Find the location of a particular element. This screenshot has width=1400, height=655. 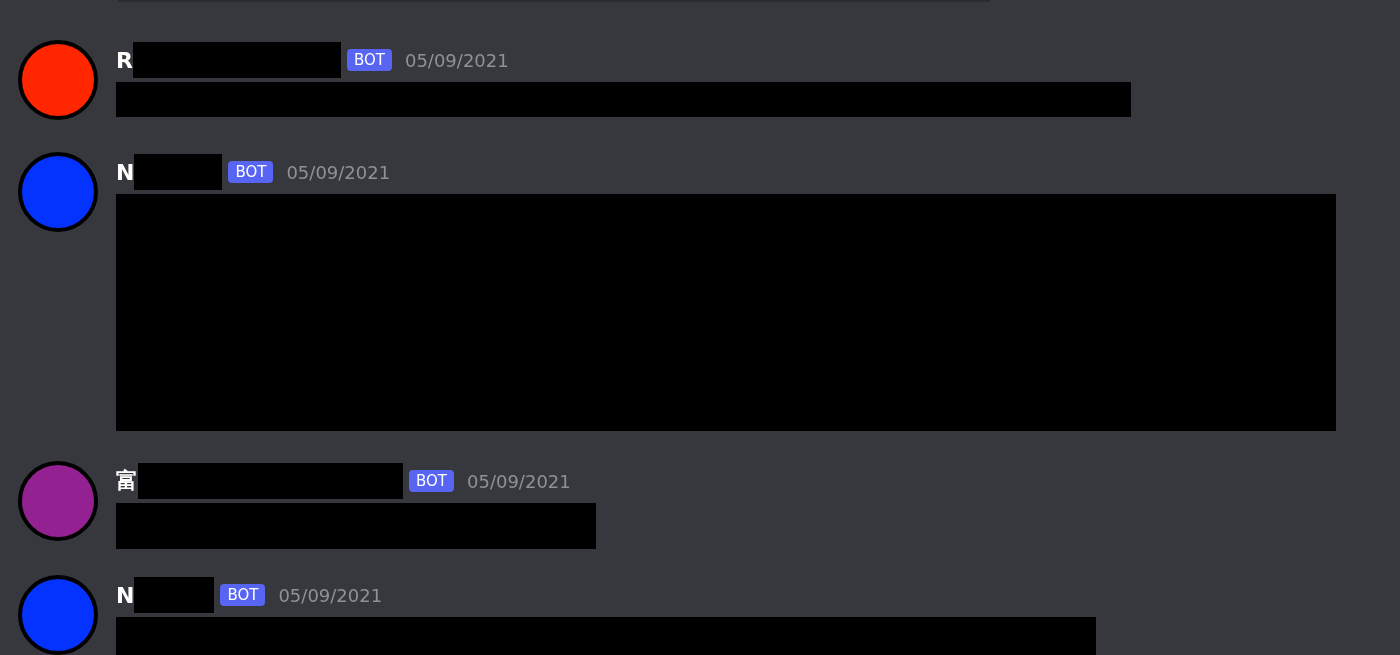

author-name: 富 is located at coordinates (127, 481).